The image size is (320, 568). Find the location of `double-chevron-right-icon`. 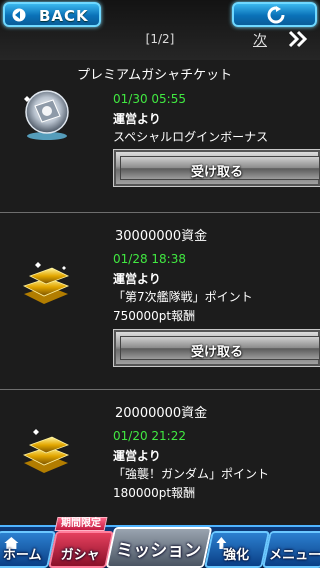

double-chevron-right-icon is located at coordinates (298, 39).